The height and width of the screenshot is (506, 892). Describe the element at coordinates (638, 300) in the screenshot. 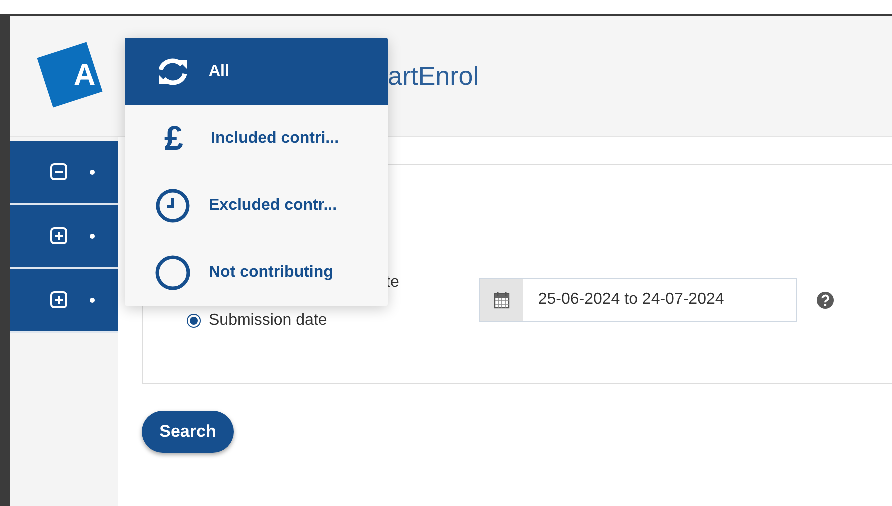

I see `date-range-field: 25-06-2024 to 24-07-2024` at that location.